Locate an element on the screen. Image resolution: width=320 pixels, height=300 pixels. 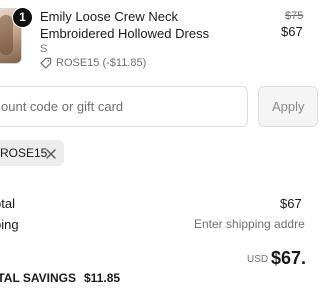
discount-code-placeholder: ount code or gift card is located at coordinates (62, 106).